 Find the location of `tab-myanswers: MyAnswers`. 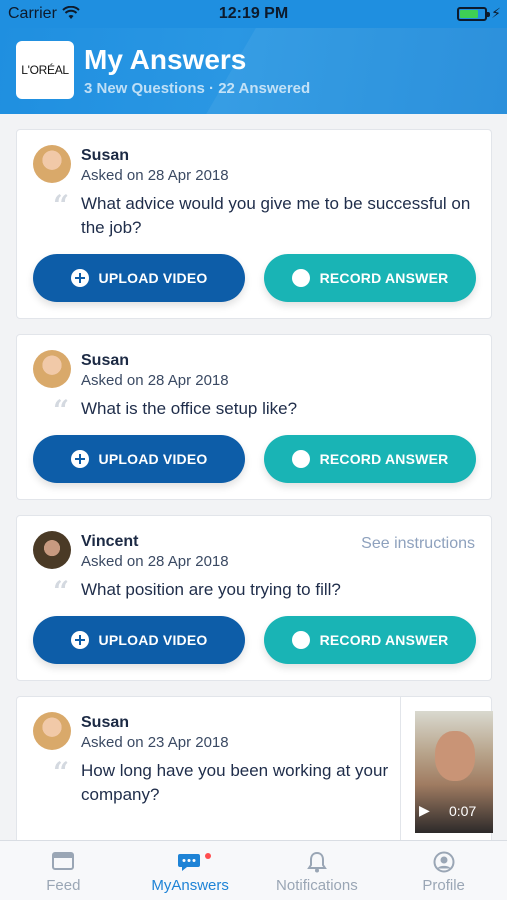

tab-myanswers: MyAnswers is located at coordinates (190, 870).